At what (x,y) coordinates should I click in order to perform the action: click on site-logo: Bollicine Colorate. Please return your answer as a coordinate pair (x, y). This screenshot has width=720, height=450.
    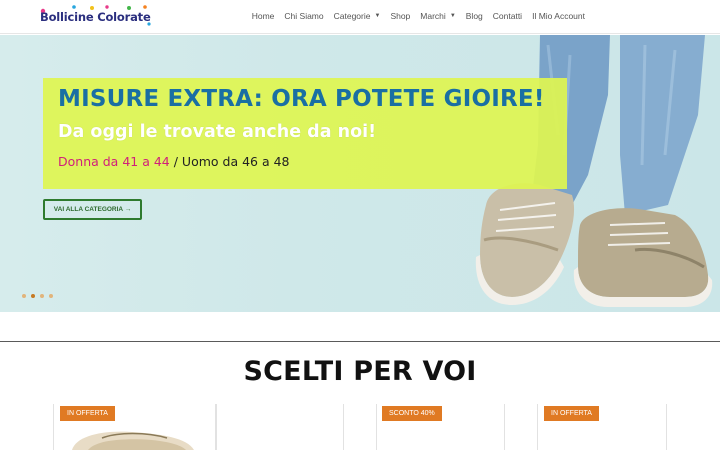
    Looking at the image, I should click on (95, 15).